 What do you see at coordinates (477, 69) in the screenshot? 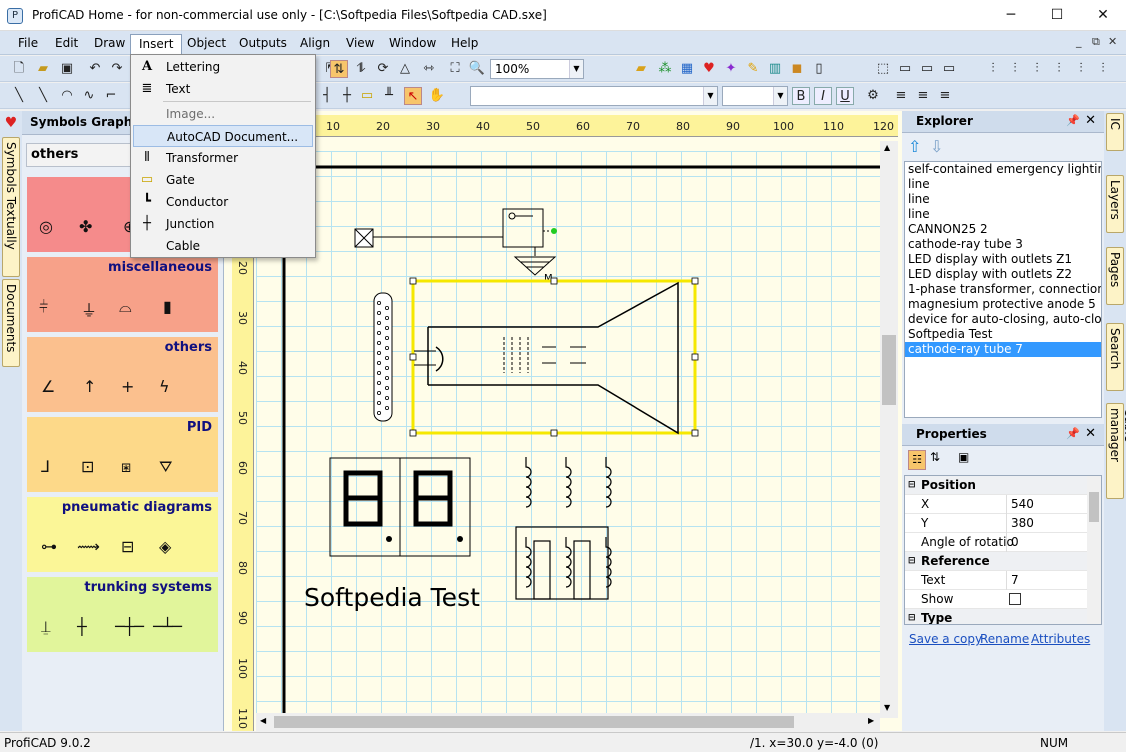
I see `zoom-icon: 🔍` at bounding box center [477, 69].